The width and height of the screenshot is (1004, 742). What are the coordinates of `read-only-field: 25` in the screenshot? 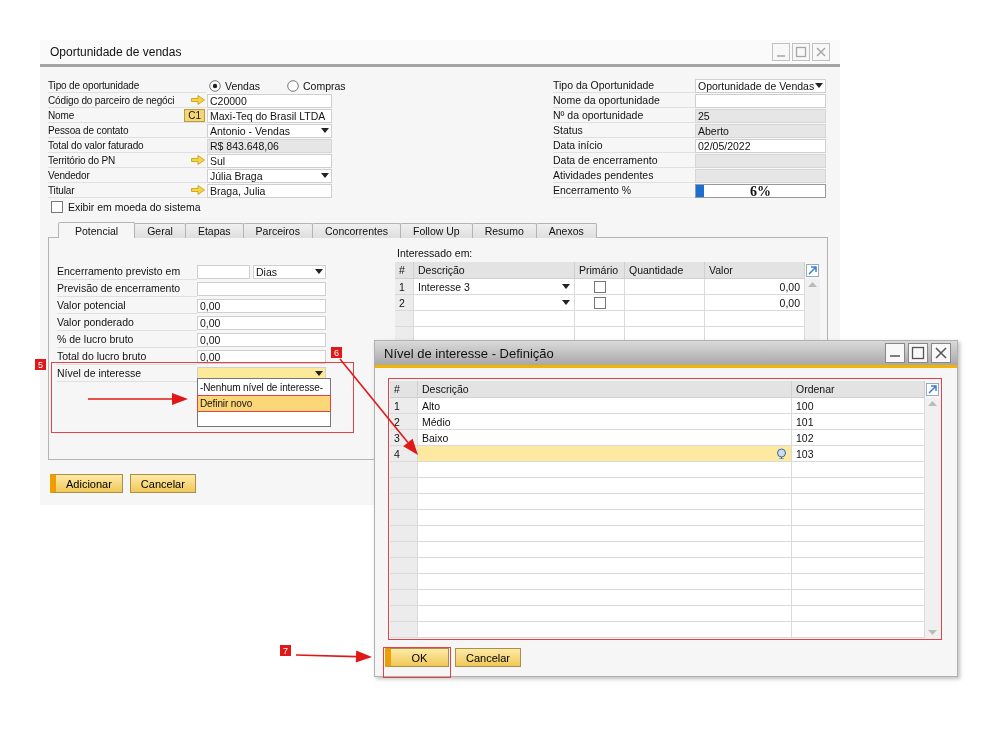 It's located at (760, 115).